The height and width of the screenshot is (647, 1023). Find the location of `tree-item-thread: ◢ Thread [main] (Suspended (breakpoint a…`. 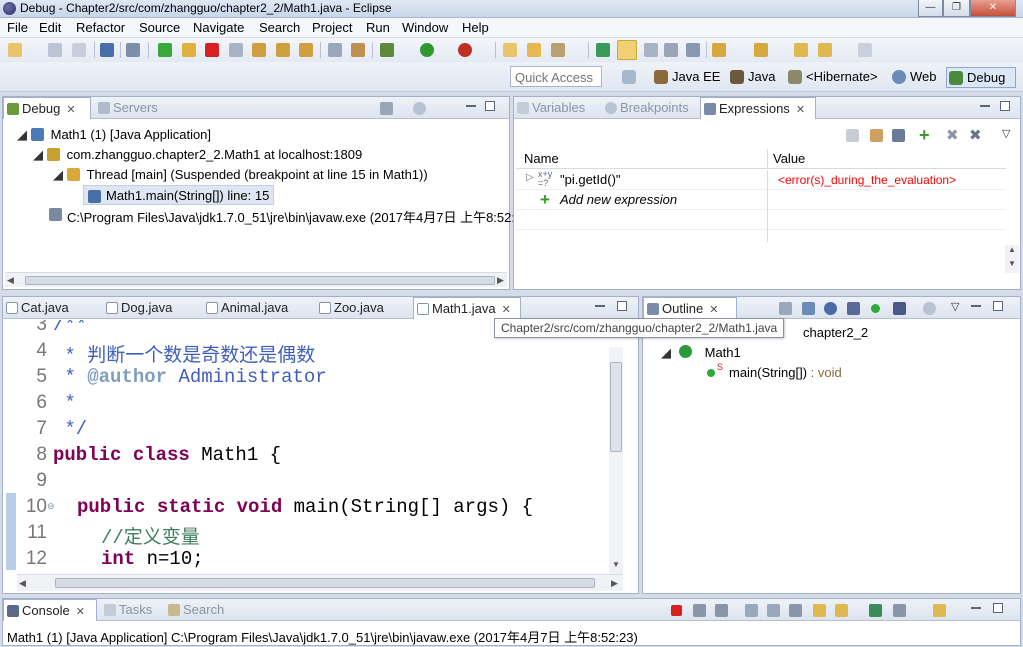

tree-item-thread: ◢ Thread [main] (Suspended (breakpoint a… is located at coordinates (240, 175).